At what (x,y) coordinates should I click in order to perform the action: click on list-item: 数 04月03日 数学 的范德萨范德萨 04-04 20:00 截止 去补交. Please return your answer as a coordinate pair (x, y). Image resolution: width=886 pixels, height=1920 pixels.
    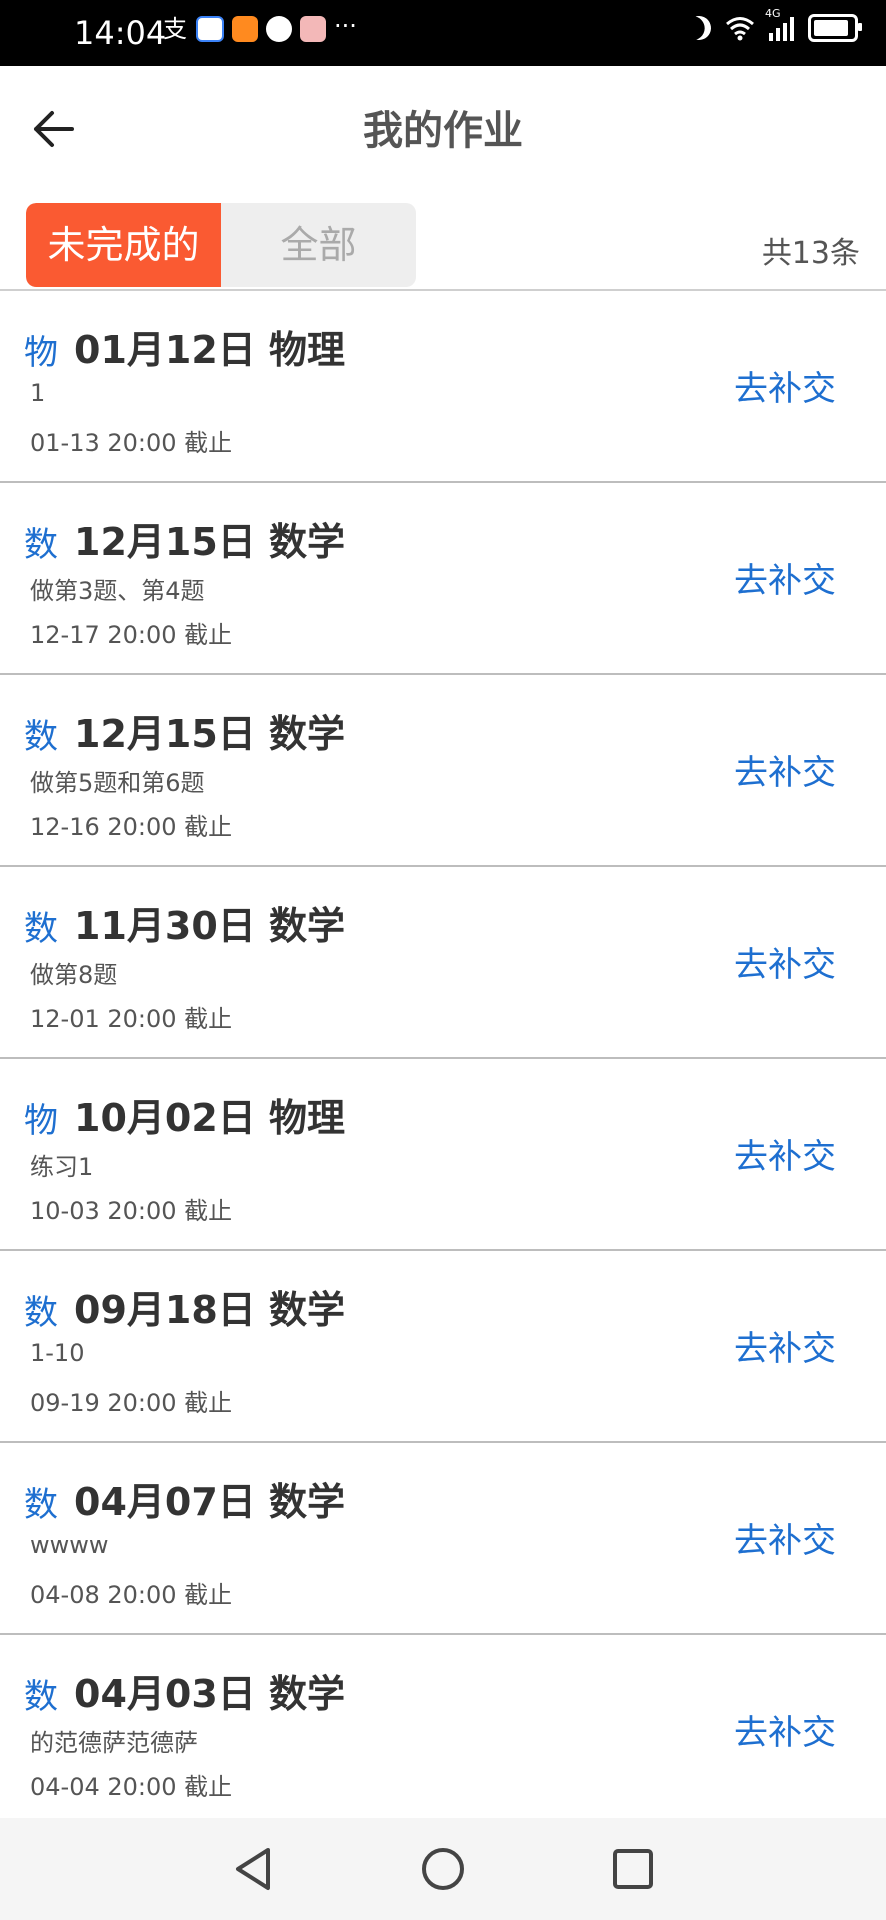
    Looking at the image, I should click on (443, 1731).